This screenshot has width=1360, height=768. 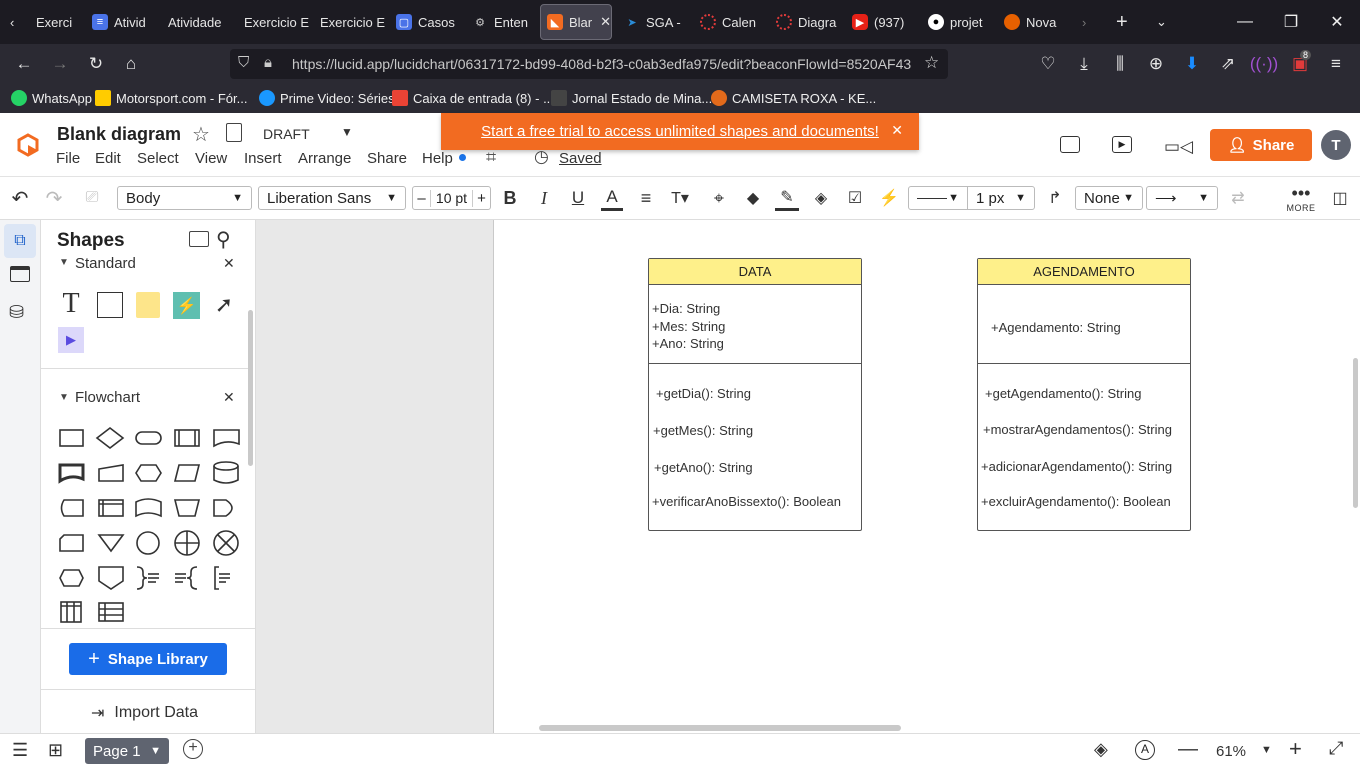 I want to click on minimize-button: —, so click(x=1245, y=22).